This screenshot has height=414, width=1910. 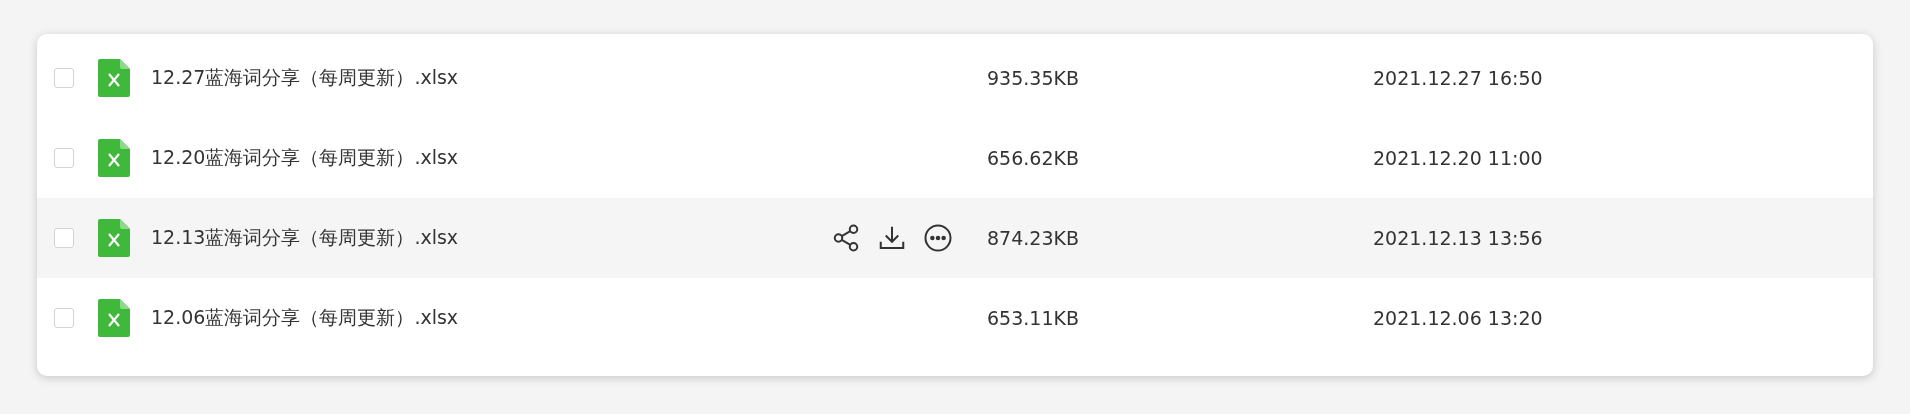 What do you see at coordinates (1458, 158) in the screenshot?
I see `modified-date: 2021.12.20 11:00` at bounding box center [1458, 158].